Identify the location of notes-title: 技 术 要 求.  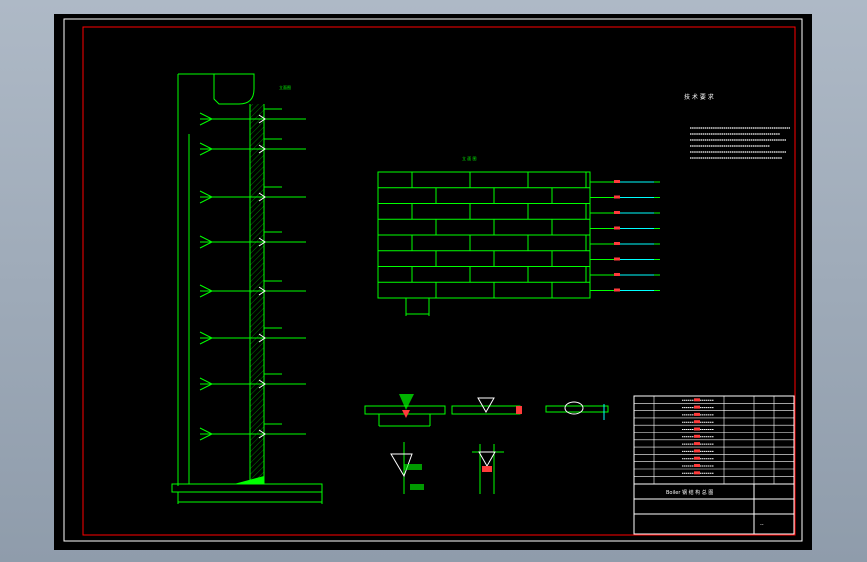
(699, 97).